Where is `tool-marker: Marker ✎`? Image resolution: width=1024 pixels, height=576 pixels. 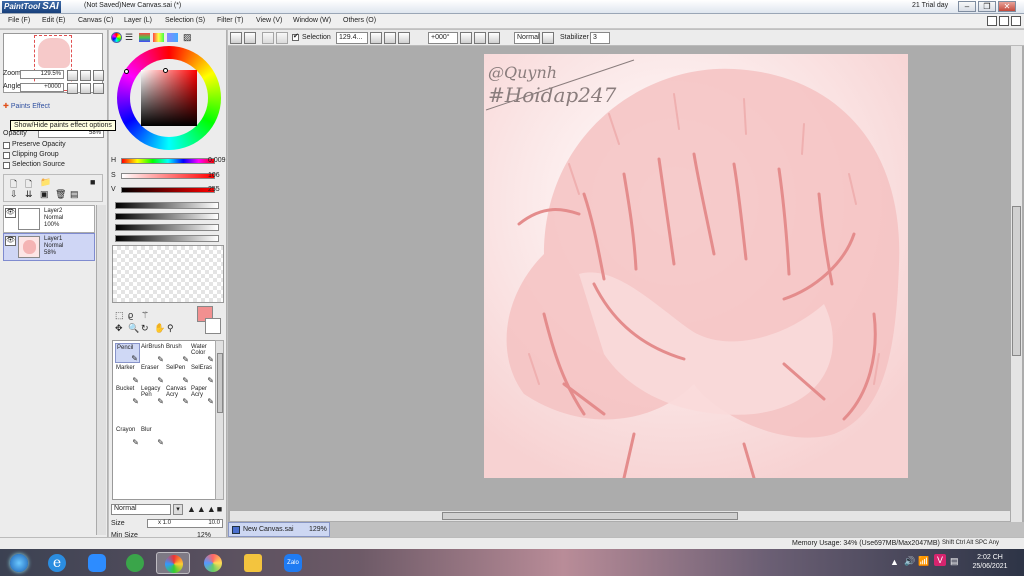
tool-marker: Marker ✎ is located at coordinates (127, 374).